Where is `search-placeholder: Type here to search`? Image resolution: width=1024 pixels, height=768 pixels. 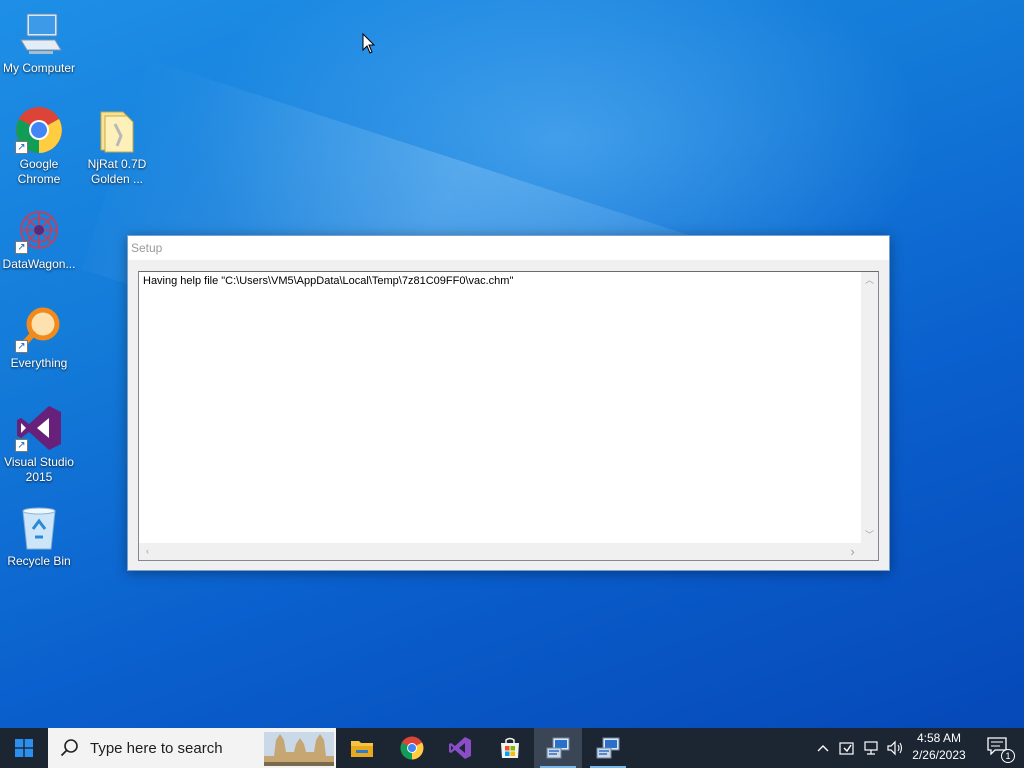
search-placeholder: Type here to search is located at coordinates (156, 748).